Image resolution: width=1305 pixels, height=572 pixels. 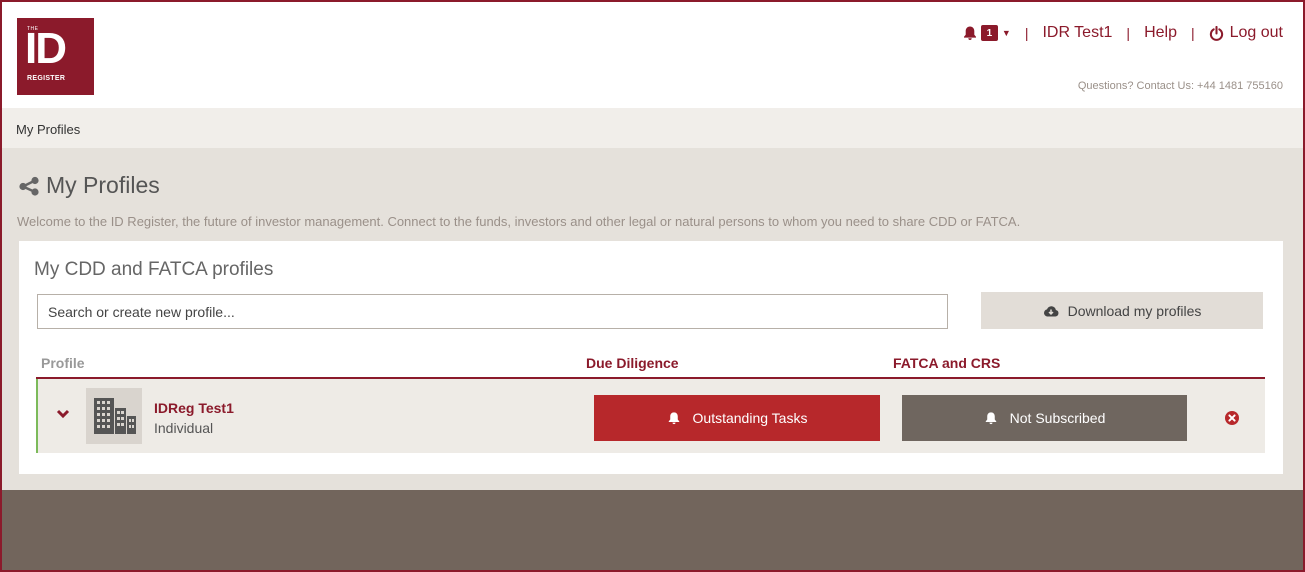 I want to click on cloud-download-icon, so click(x=1051, y=311).